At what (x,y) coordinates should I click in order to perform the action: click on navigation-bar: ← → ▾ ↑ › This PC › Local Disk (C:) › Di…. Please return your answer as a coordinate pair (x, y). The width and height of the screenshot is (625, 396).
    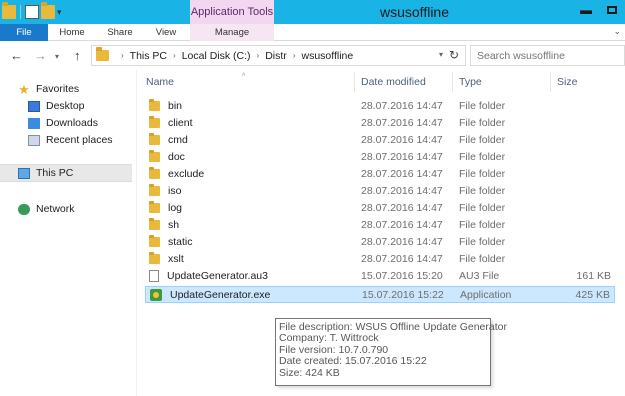
    Looking at the image, I should click on (312, 56).